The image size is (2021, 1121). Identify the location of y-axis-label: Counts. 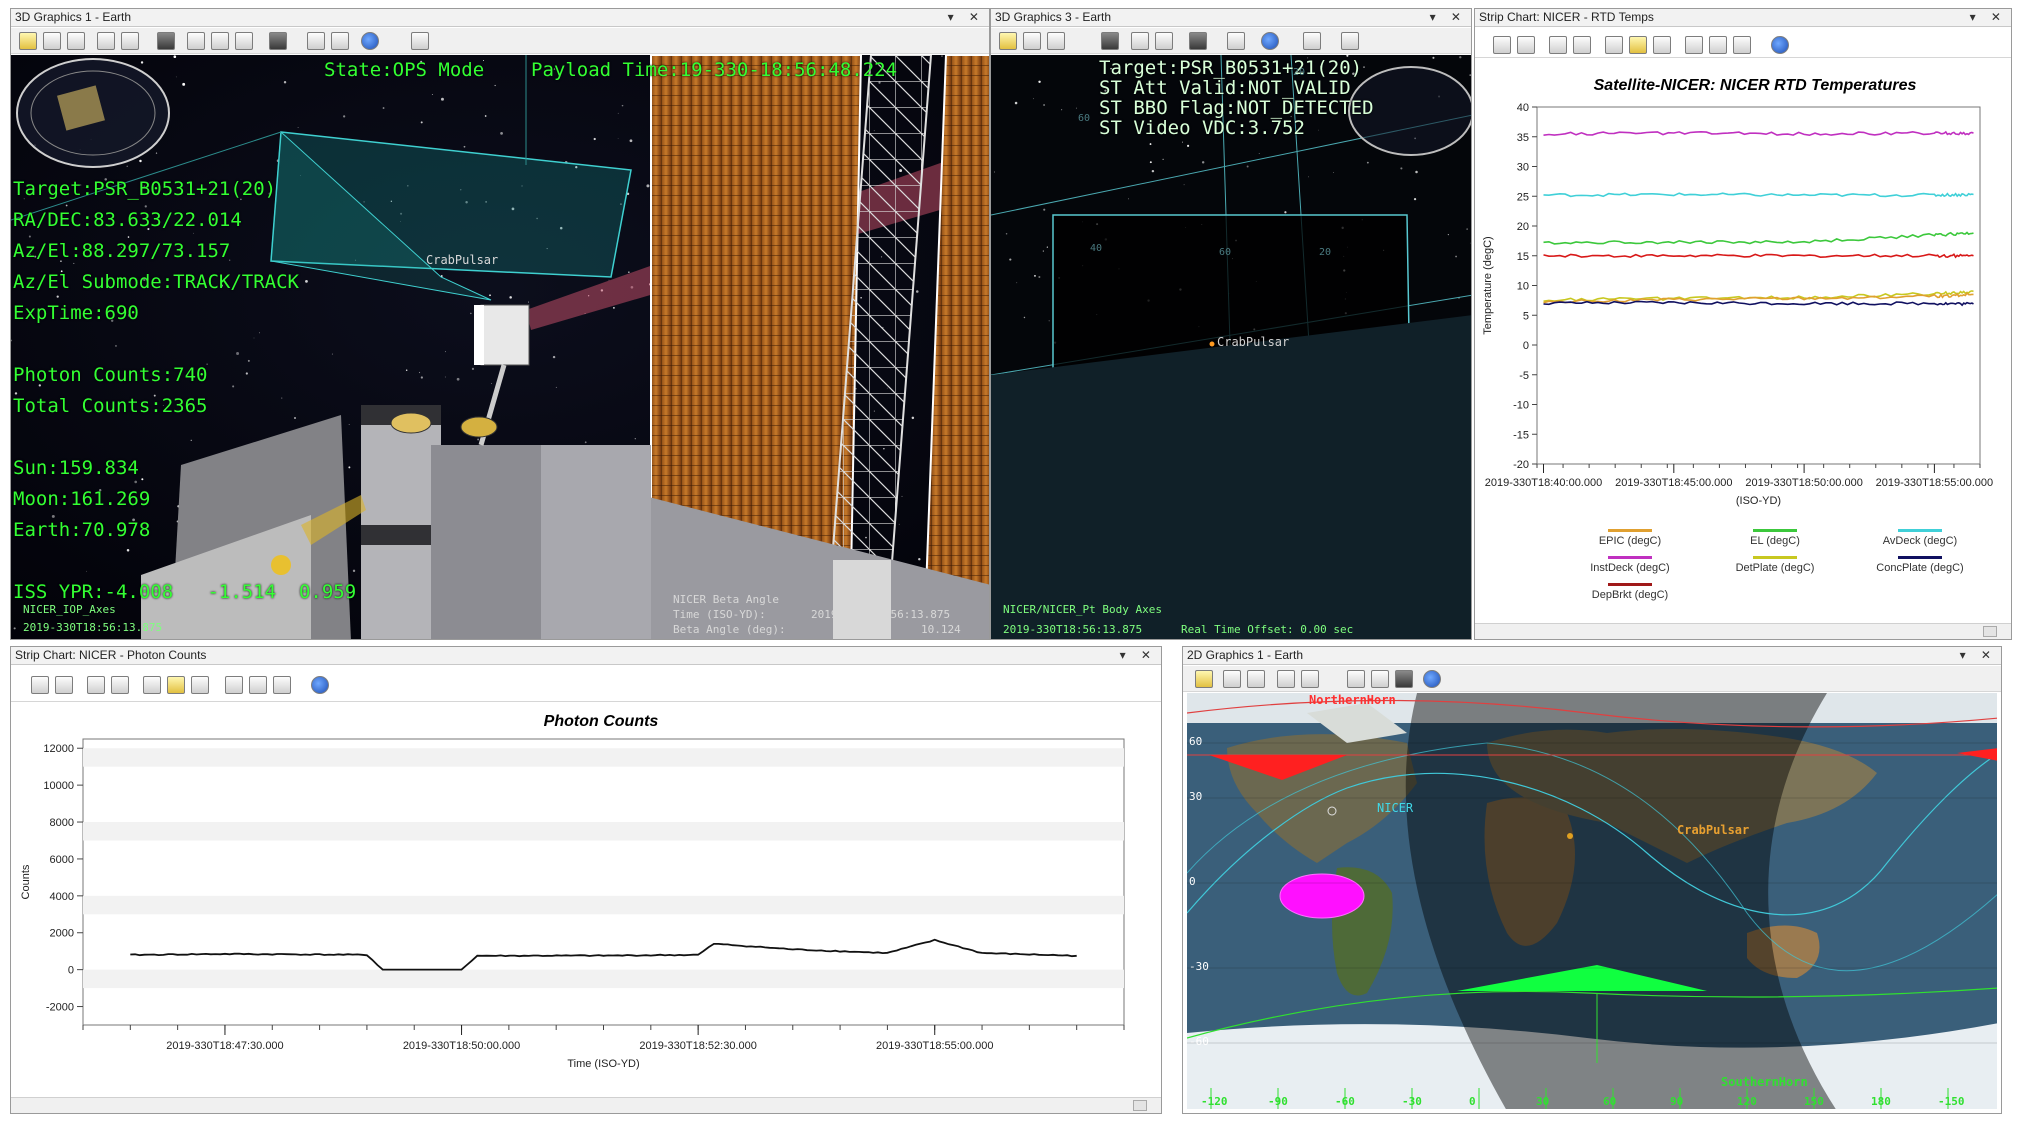
(26, 881).